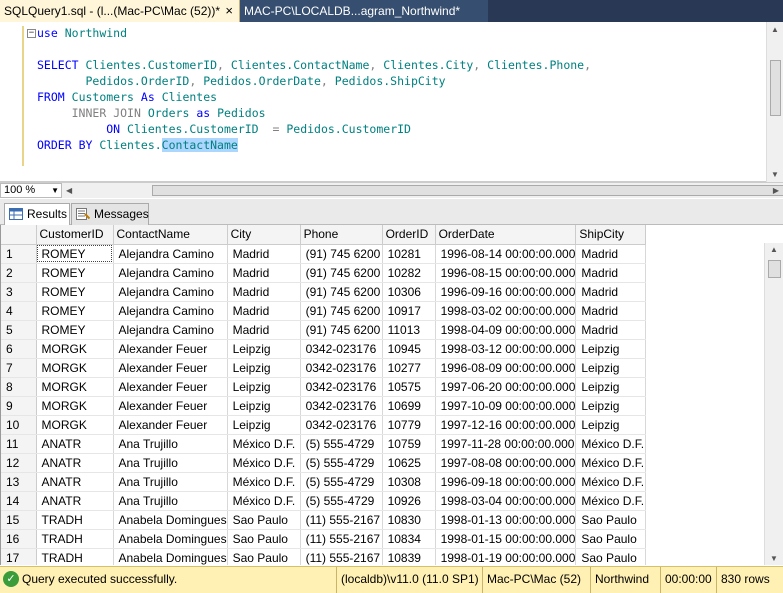 The width and height of the screenshot is (783, 593). What do you see at coordinates (409, 349) in the screenshot?
I see `table-cell: 10945` at bounding box center [409, 349].